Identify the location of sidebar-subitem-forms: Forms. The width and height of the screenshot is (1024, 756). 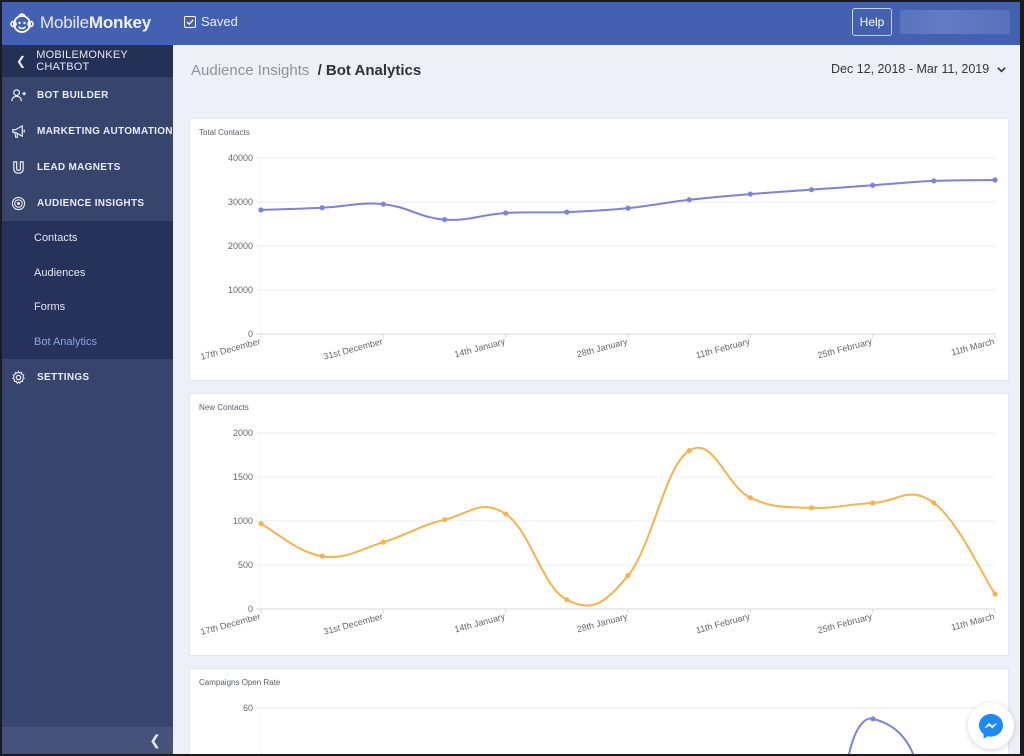
(87, 307).